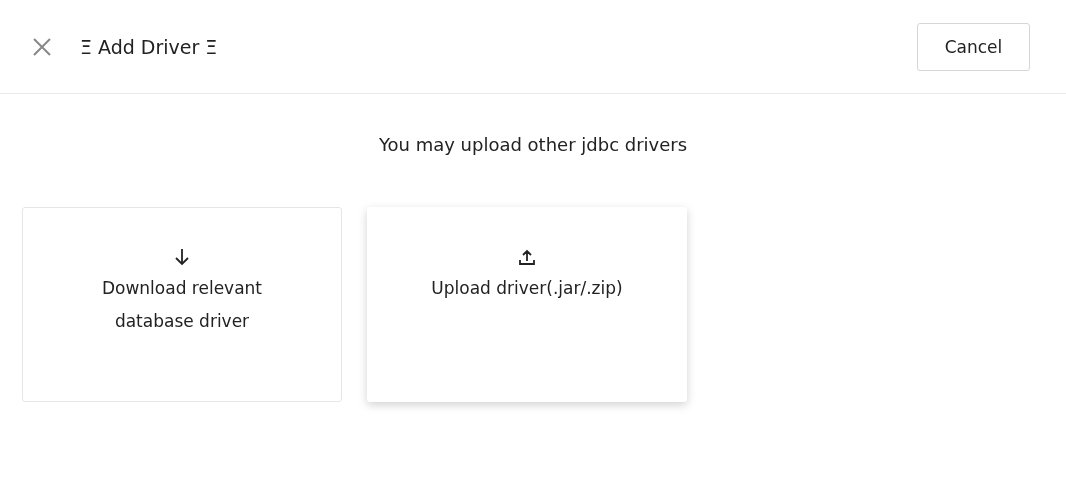  What do you see at coordinates (973, 46) in the screenshot?
I see `cancel-button: Cancel` at bounding box center [973, 46].